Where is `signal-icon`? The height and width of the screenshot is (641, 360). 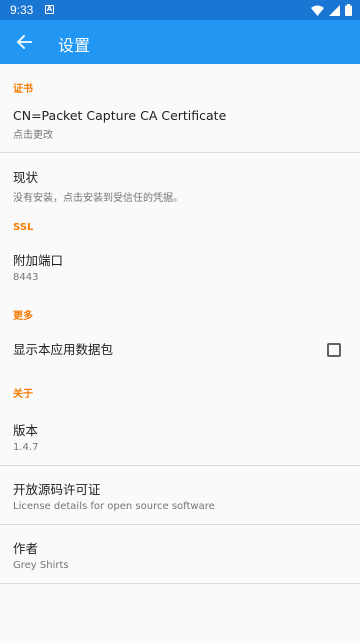 signal-icon is located at coordinates (334, 10).